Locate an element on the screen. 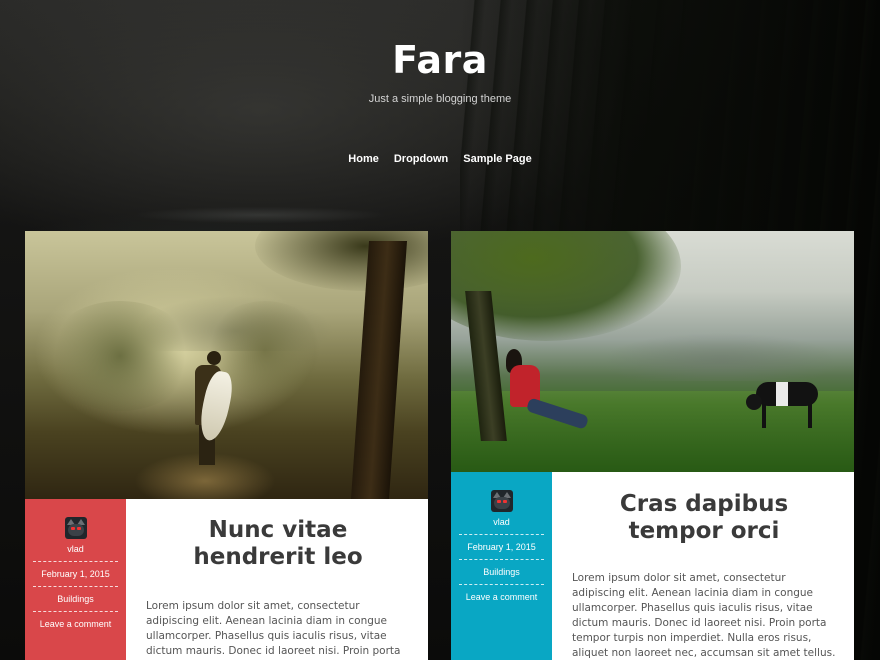 This screenshot has width=880, height=660. site-title: Fara is located at coordinates (440, 60).